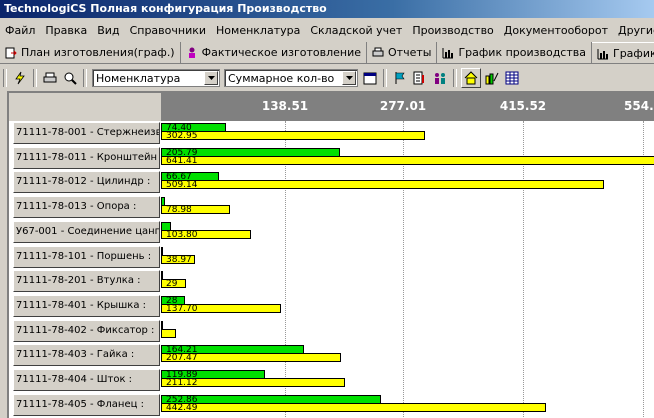 The width and height of the screenshot is (654, 418). I want to click on list-button, so click(420, 78).